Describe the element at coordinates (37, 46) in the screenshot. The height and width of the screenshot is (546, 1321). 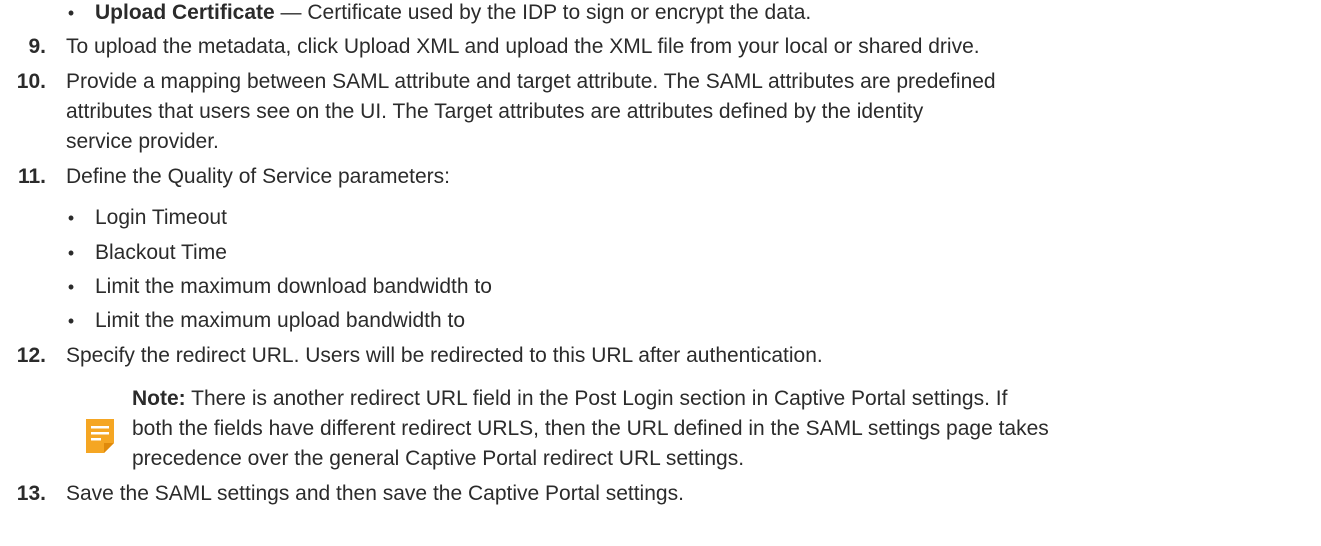
I see `step-number-9: 9.` at that location.